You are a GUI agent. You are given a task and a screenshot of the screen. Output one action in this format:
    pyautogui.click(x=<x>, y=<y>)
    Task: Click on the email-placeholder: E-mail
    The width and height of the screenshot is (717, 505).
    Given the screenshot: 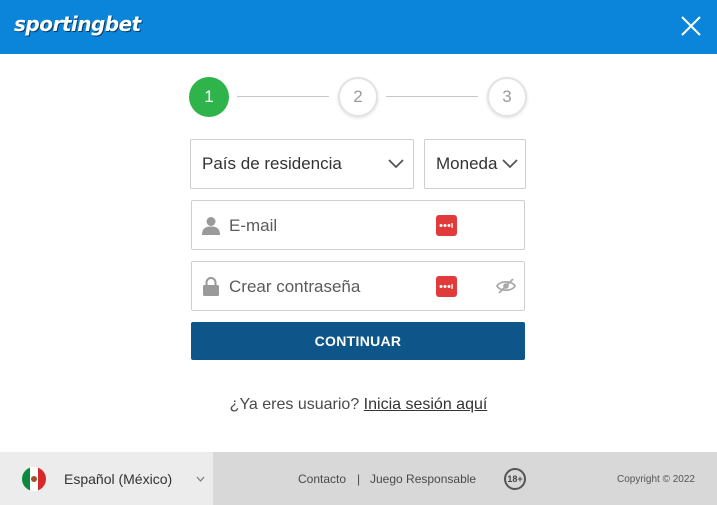 What is the action you would take?
    pyautogui.click(x=253, y=225)
    